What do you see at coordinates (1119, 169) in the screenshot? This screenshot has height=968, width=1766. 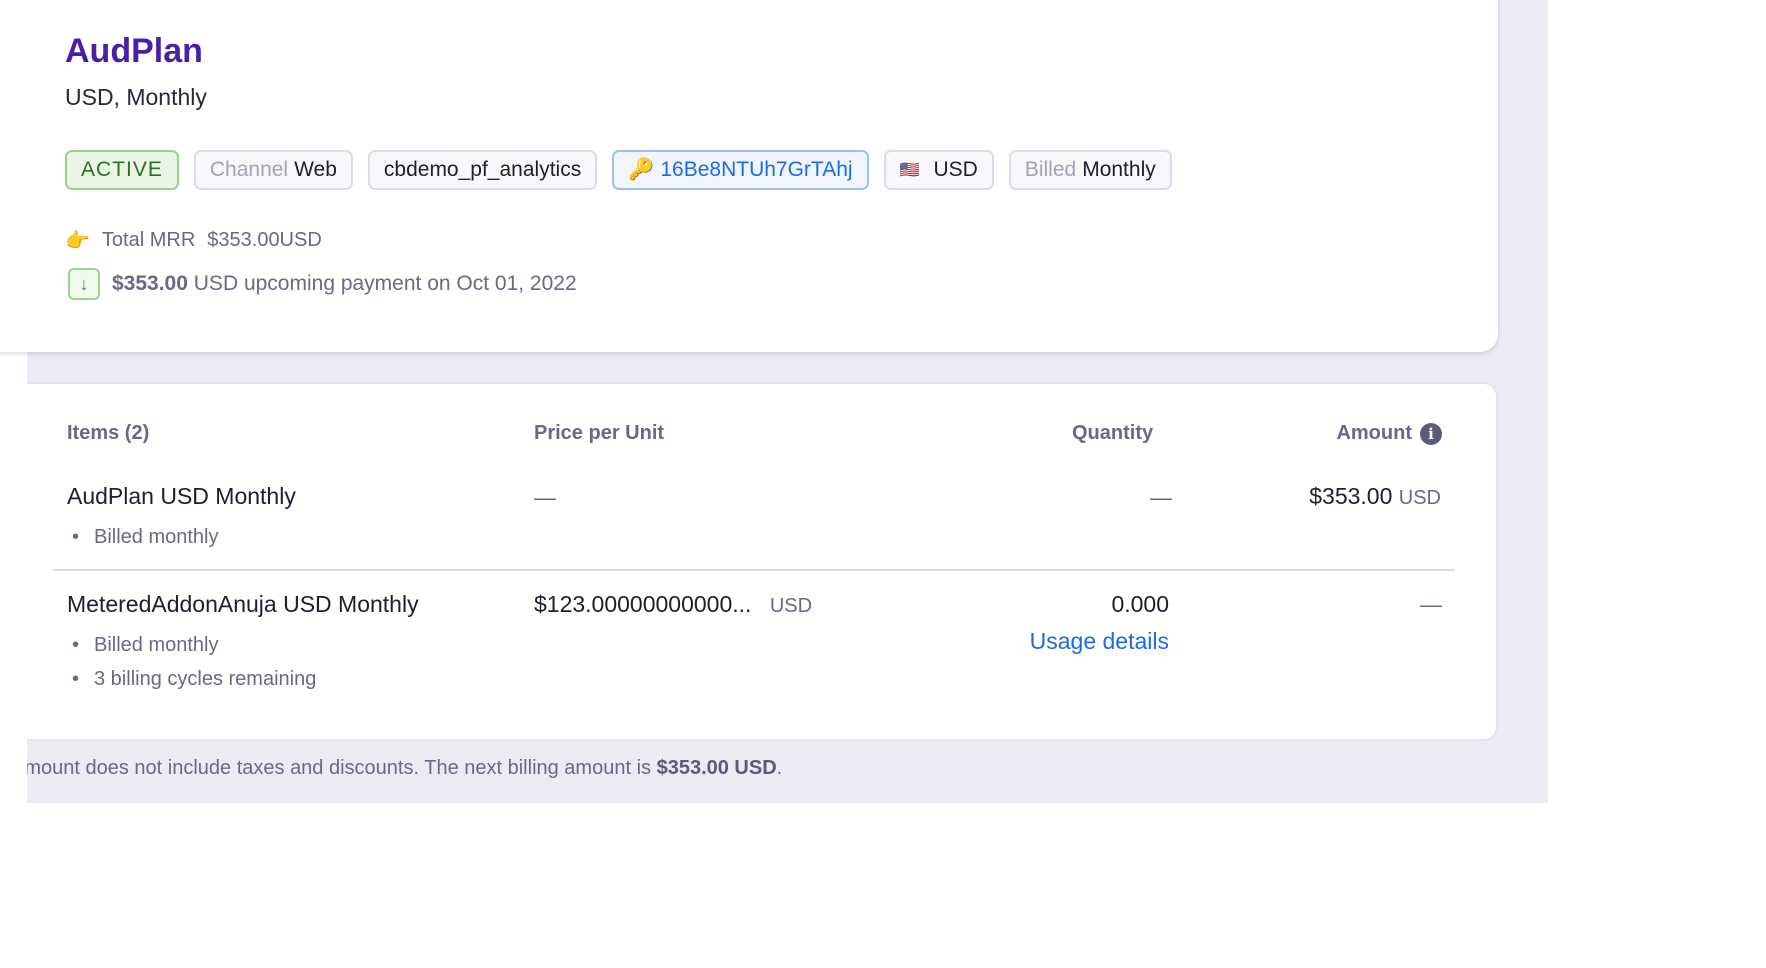 I see `billed-value: Monthly` at bounding box center [1119, 169].